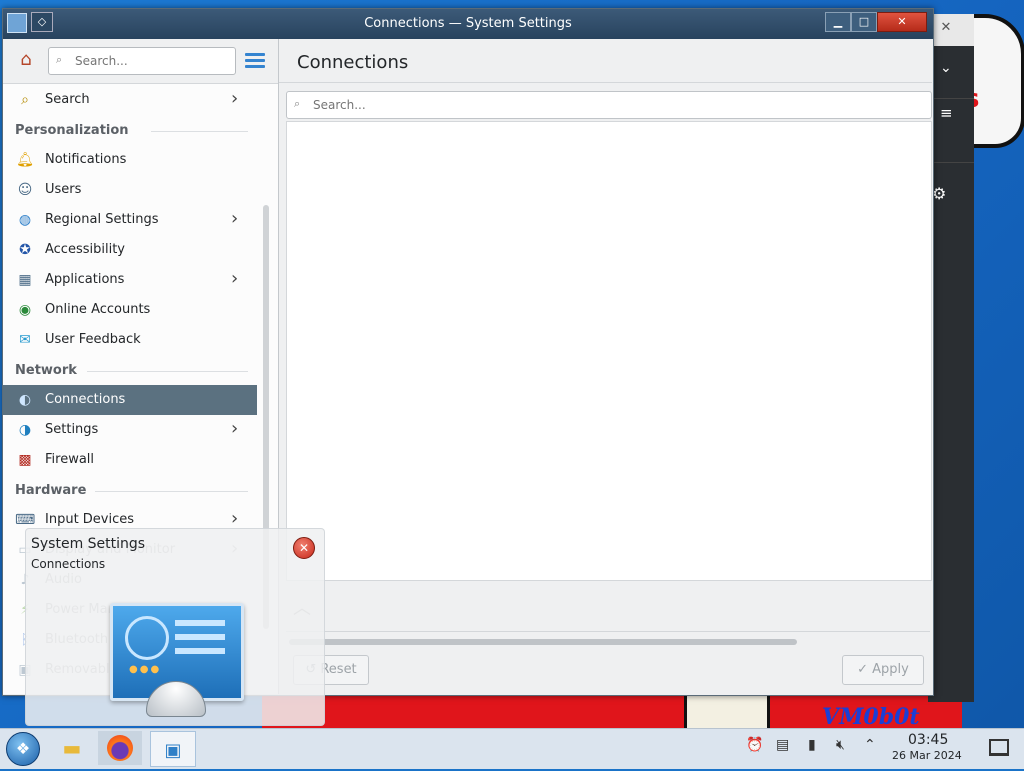  Describe the element at coordinates (130, 280) in the screenshot. I see `sidebar-item-applications: ▦ Applications ›` at that location.